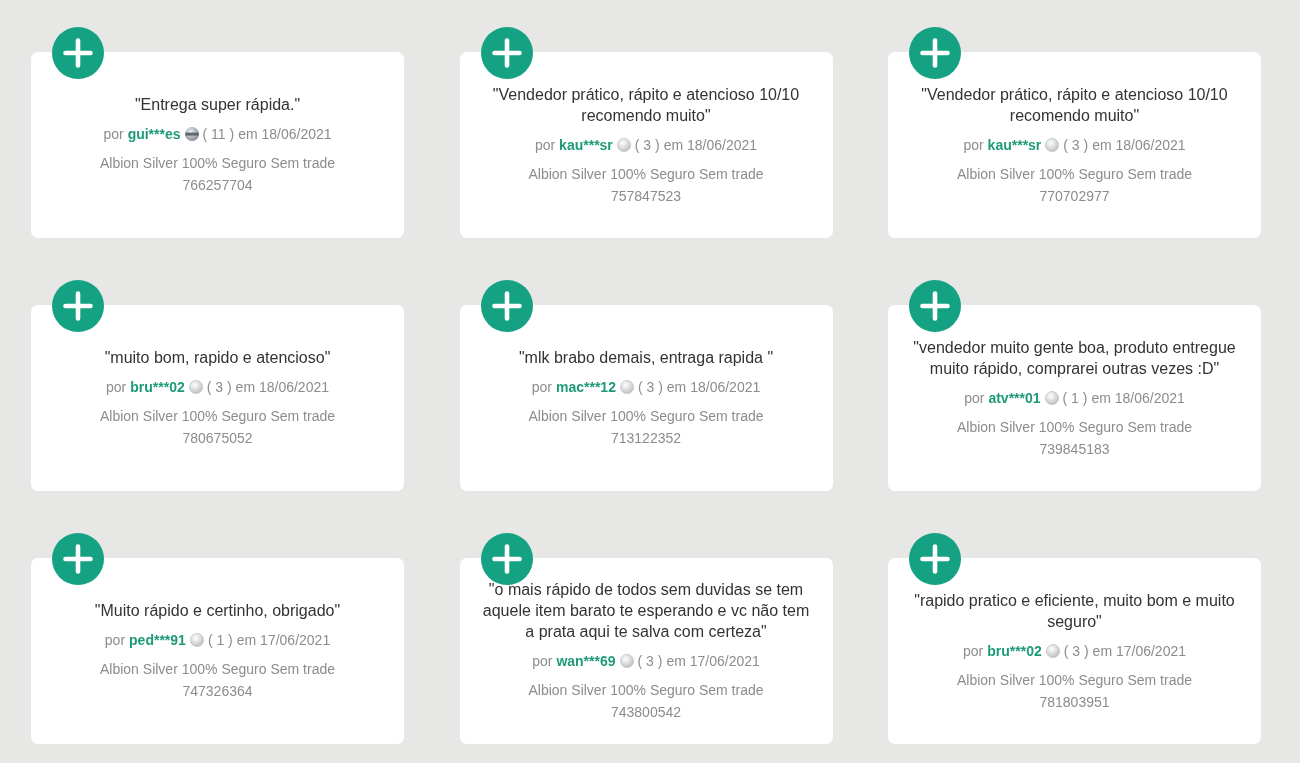 This screenshot has width=1300, height=763. Describe the element at coordinates (217, 438) in the screenshot. I see `order-number: 780675052` at that location.